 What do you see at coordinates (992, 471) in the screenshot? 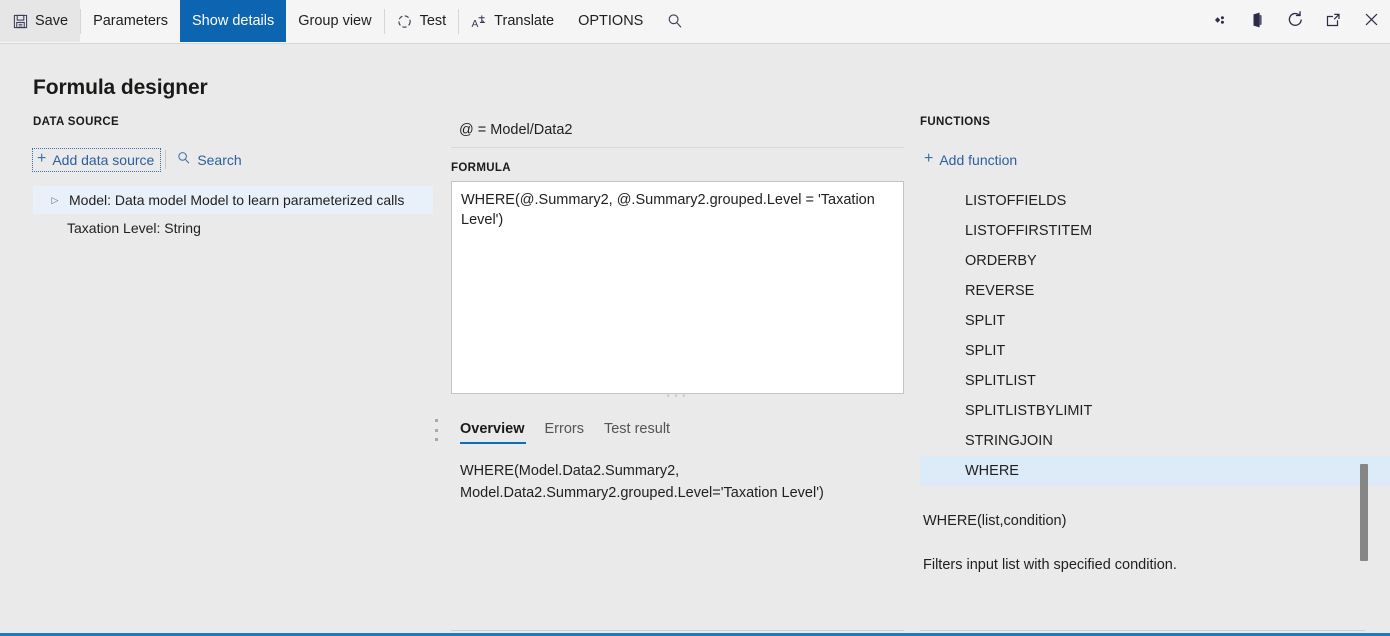
I see `function-name: WHERE` at bounding box center [992, 471].